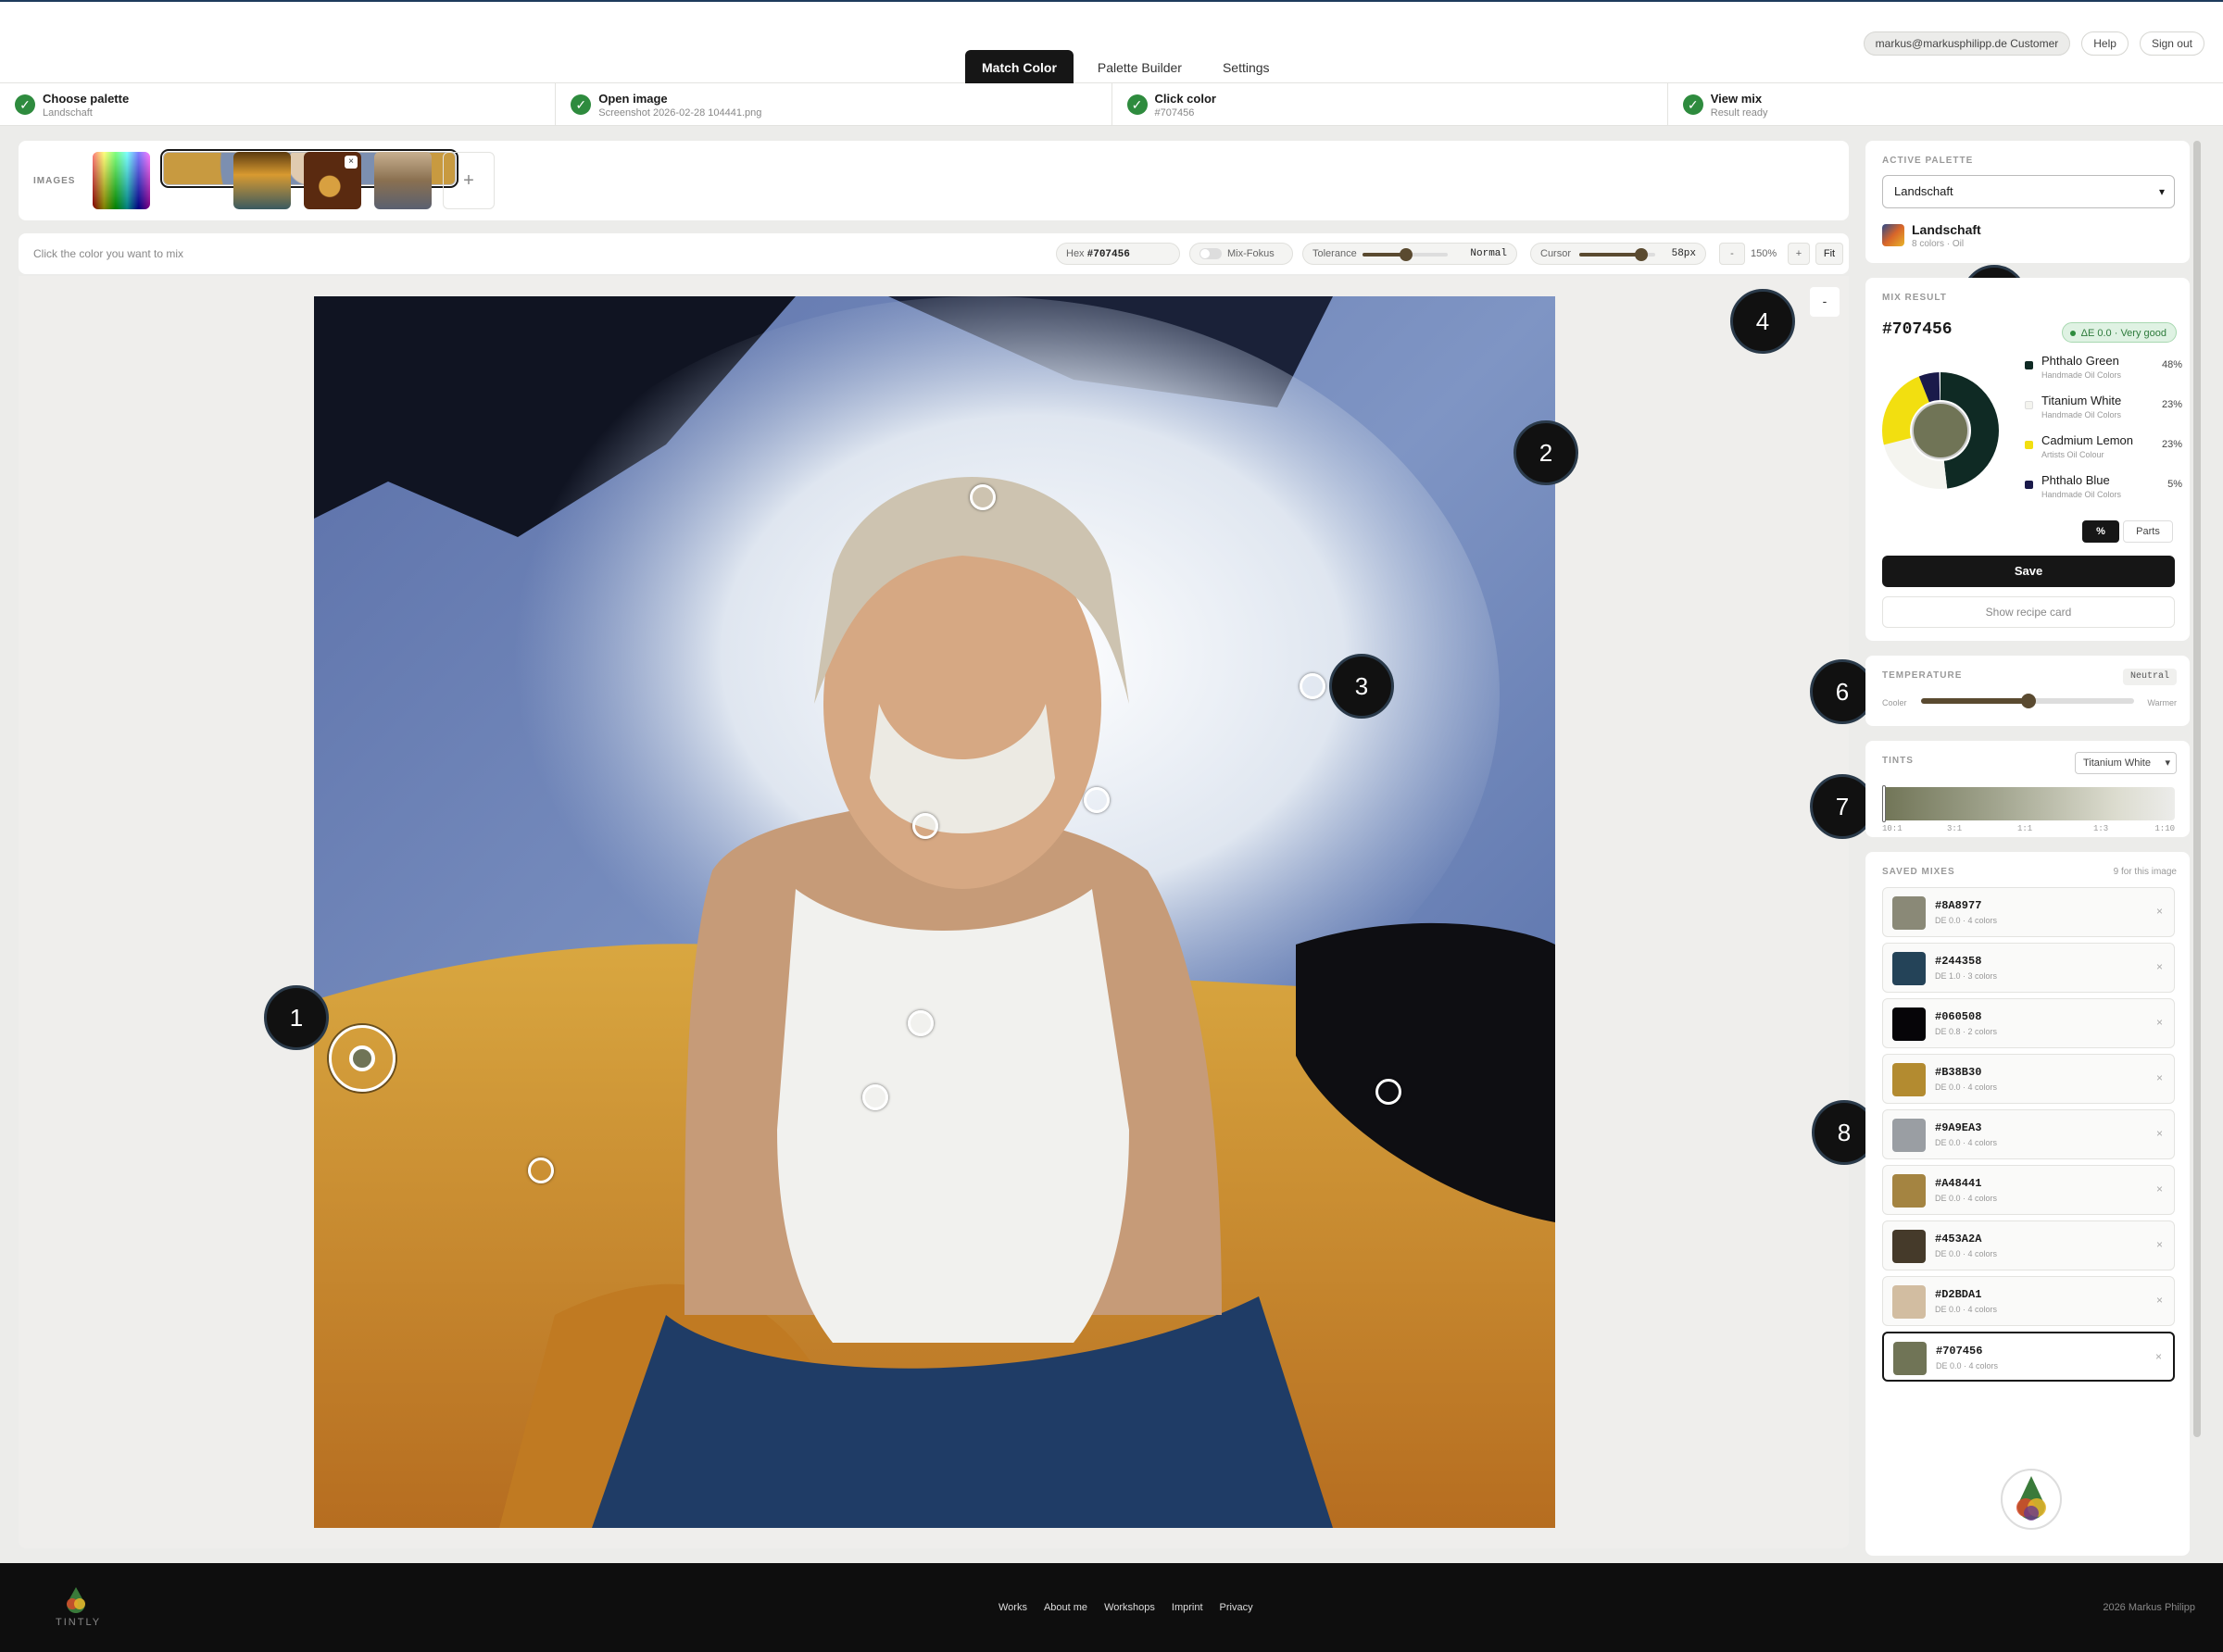  Describe the element at coordinates (2100, 531) in the screenshot. I see `percent-toggle: %` at that location.